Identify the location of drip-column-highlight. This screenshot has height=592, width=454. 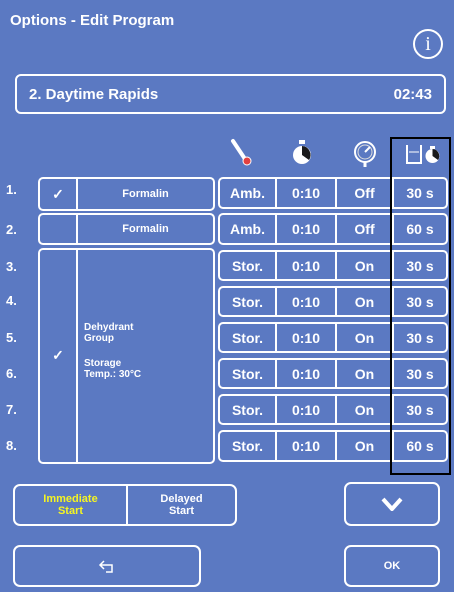
(420, 306).